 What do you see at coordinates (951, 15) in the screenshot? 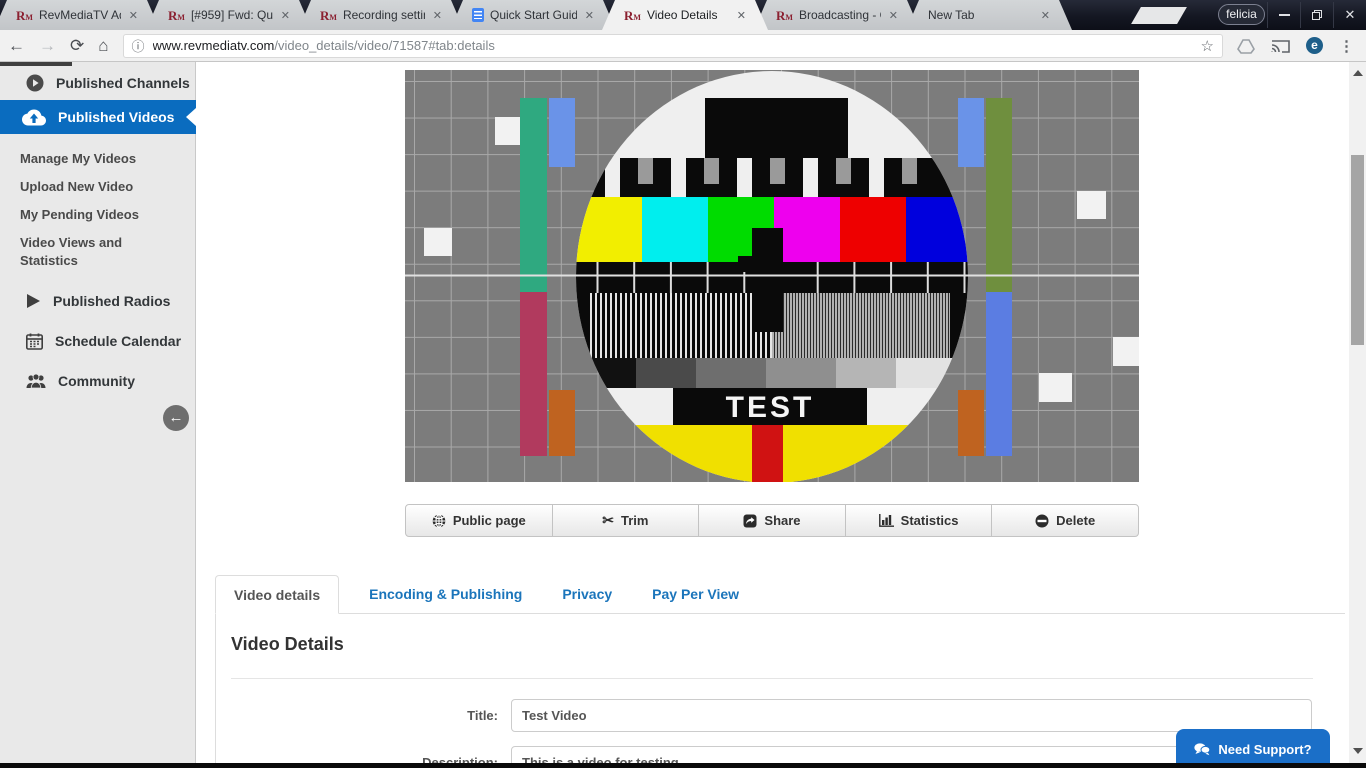
I see `tab-title: New Tab` at bounding box center [951, 15].